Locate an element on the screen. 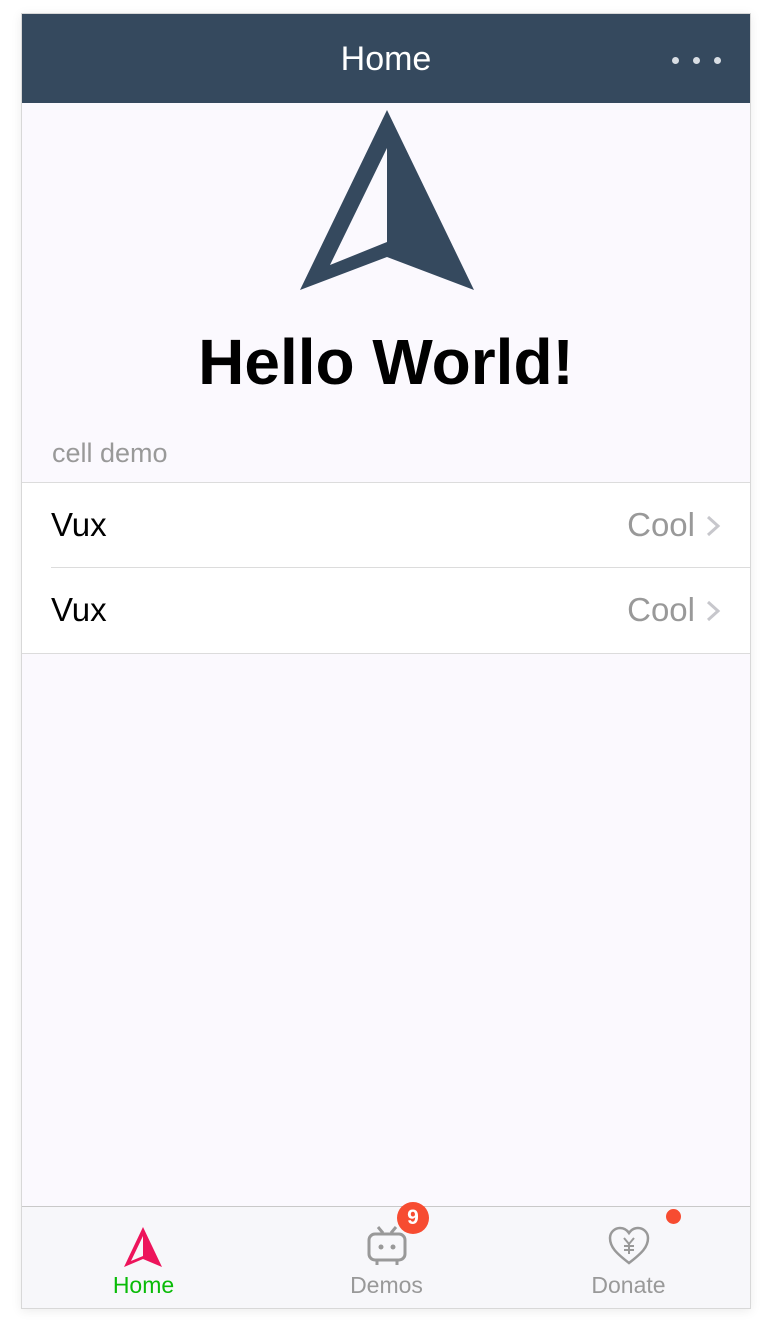  heart-yen-icon is located at coordinates (628, 1245).